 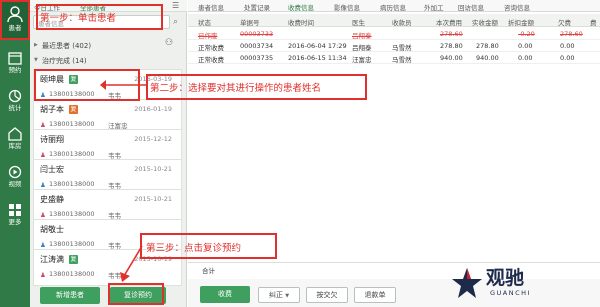 What do you see at coordinates (15, 58) in the screenshot?
I see `calendar-icon` at bounding box center [15, 58].